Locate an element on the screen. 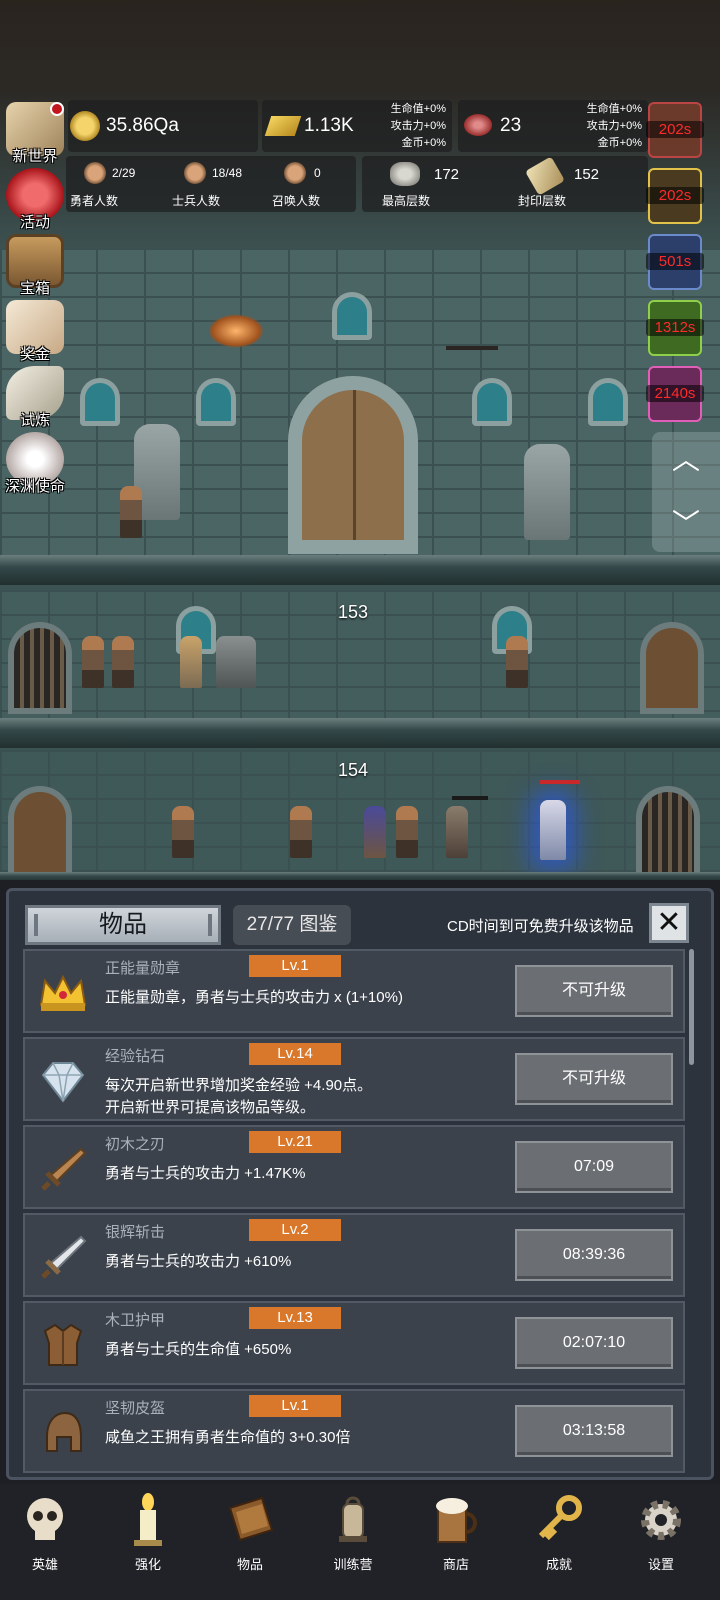 The height and width of the screenshot is (1600, 720). gold-bar-icon is located at coordinates (283, 126).